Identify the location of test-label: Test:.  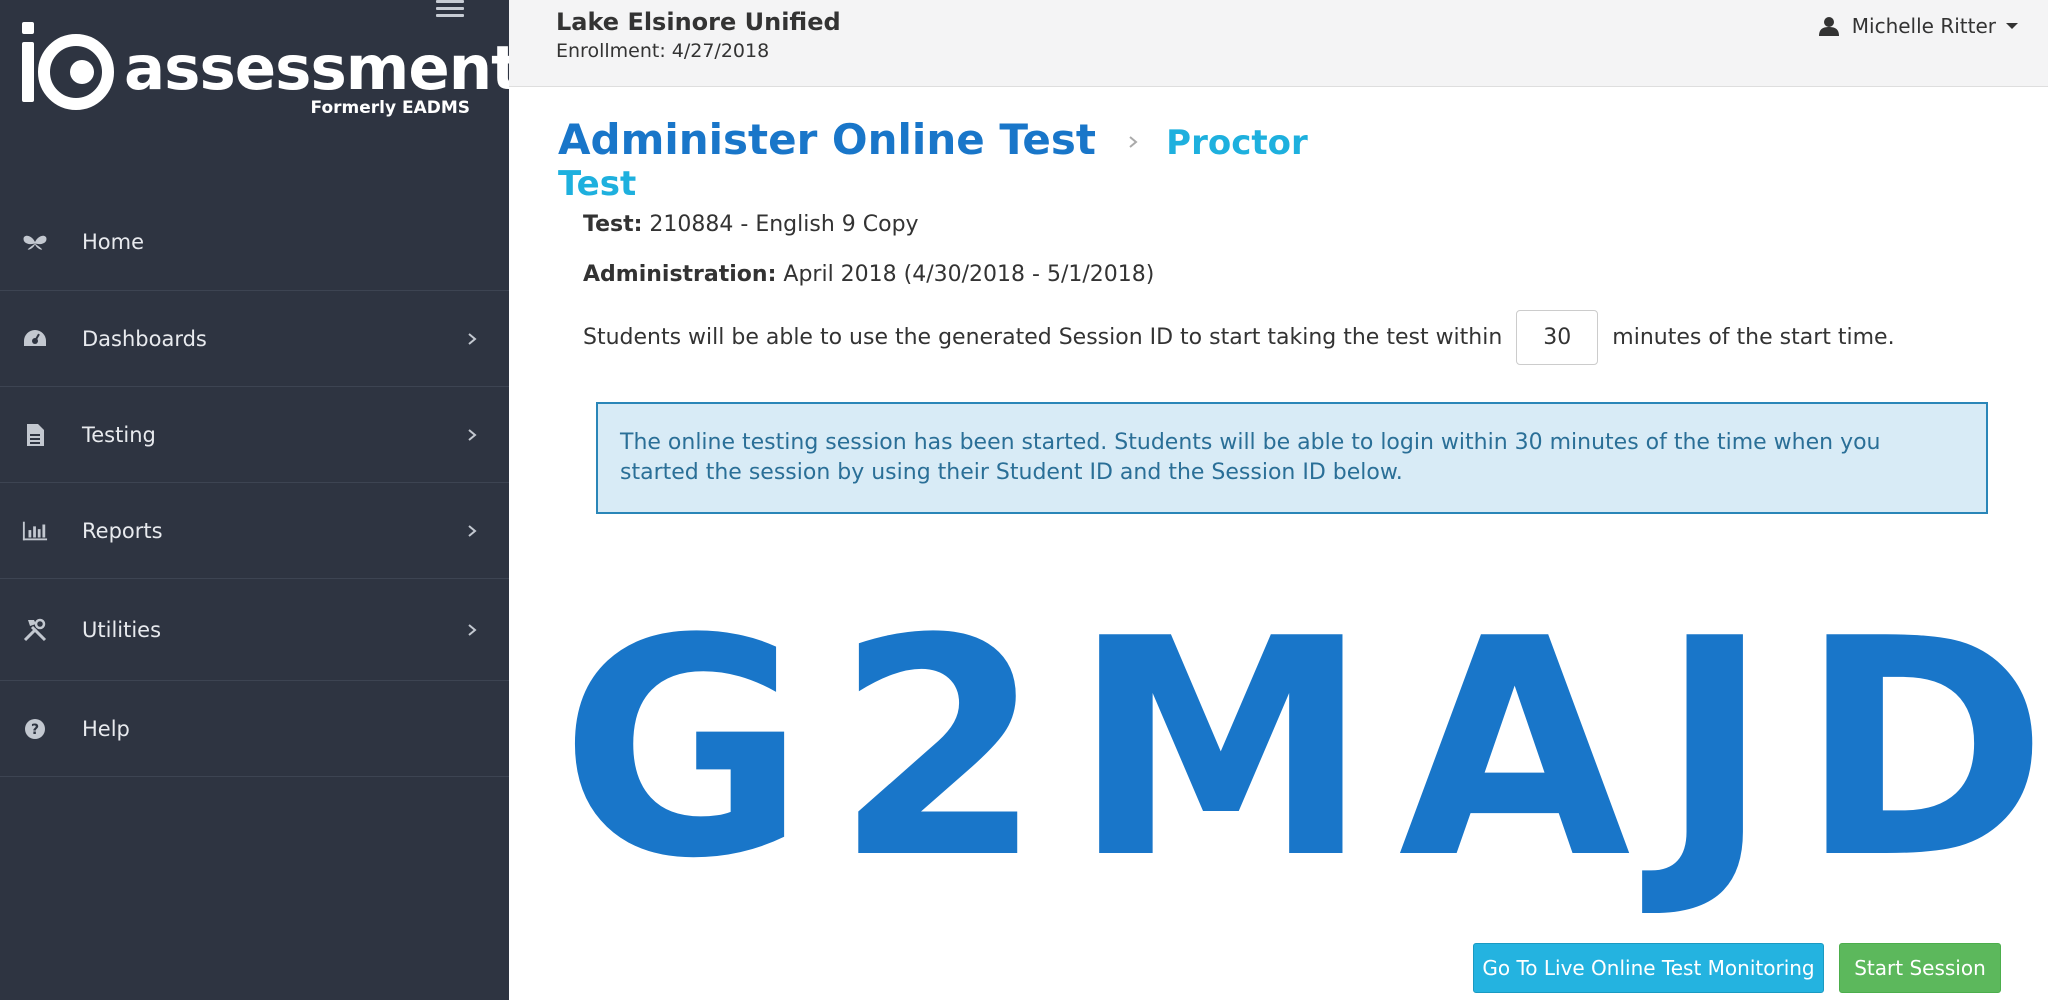
(613, 224).